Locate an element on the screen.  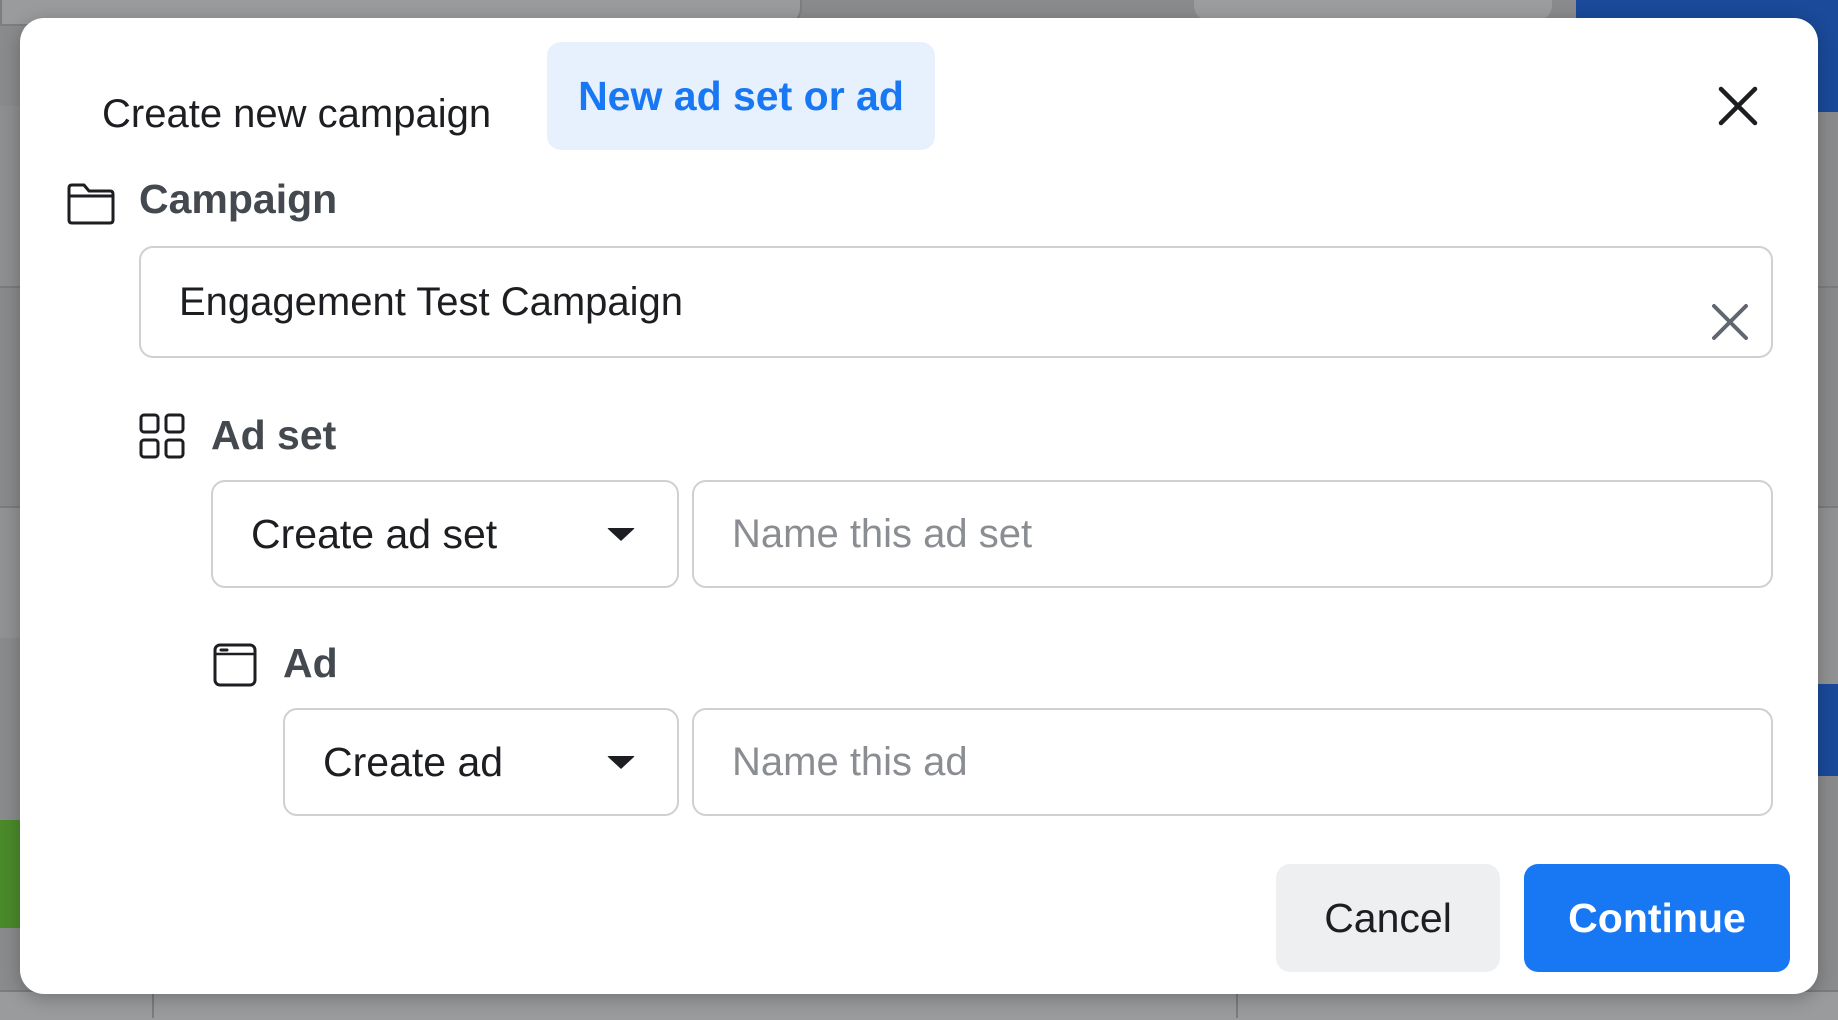
grid-icon is located at coordinates (162, 436).